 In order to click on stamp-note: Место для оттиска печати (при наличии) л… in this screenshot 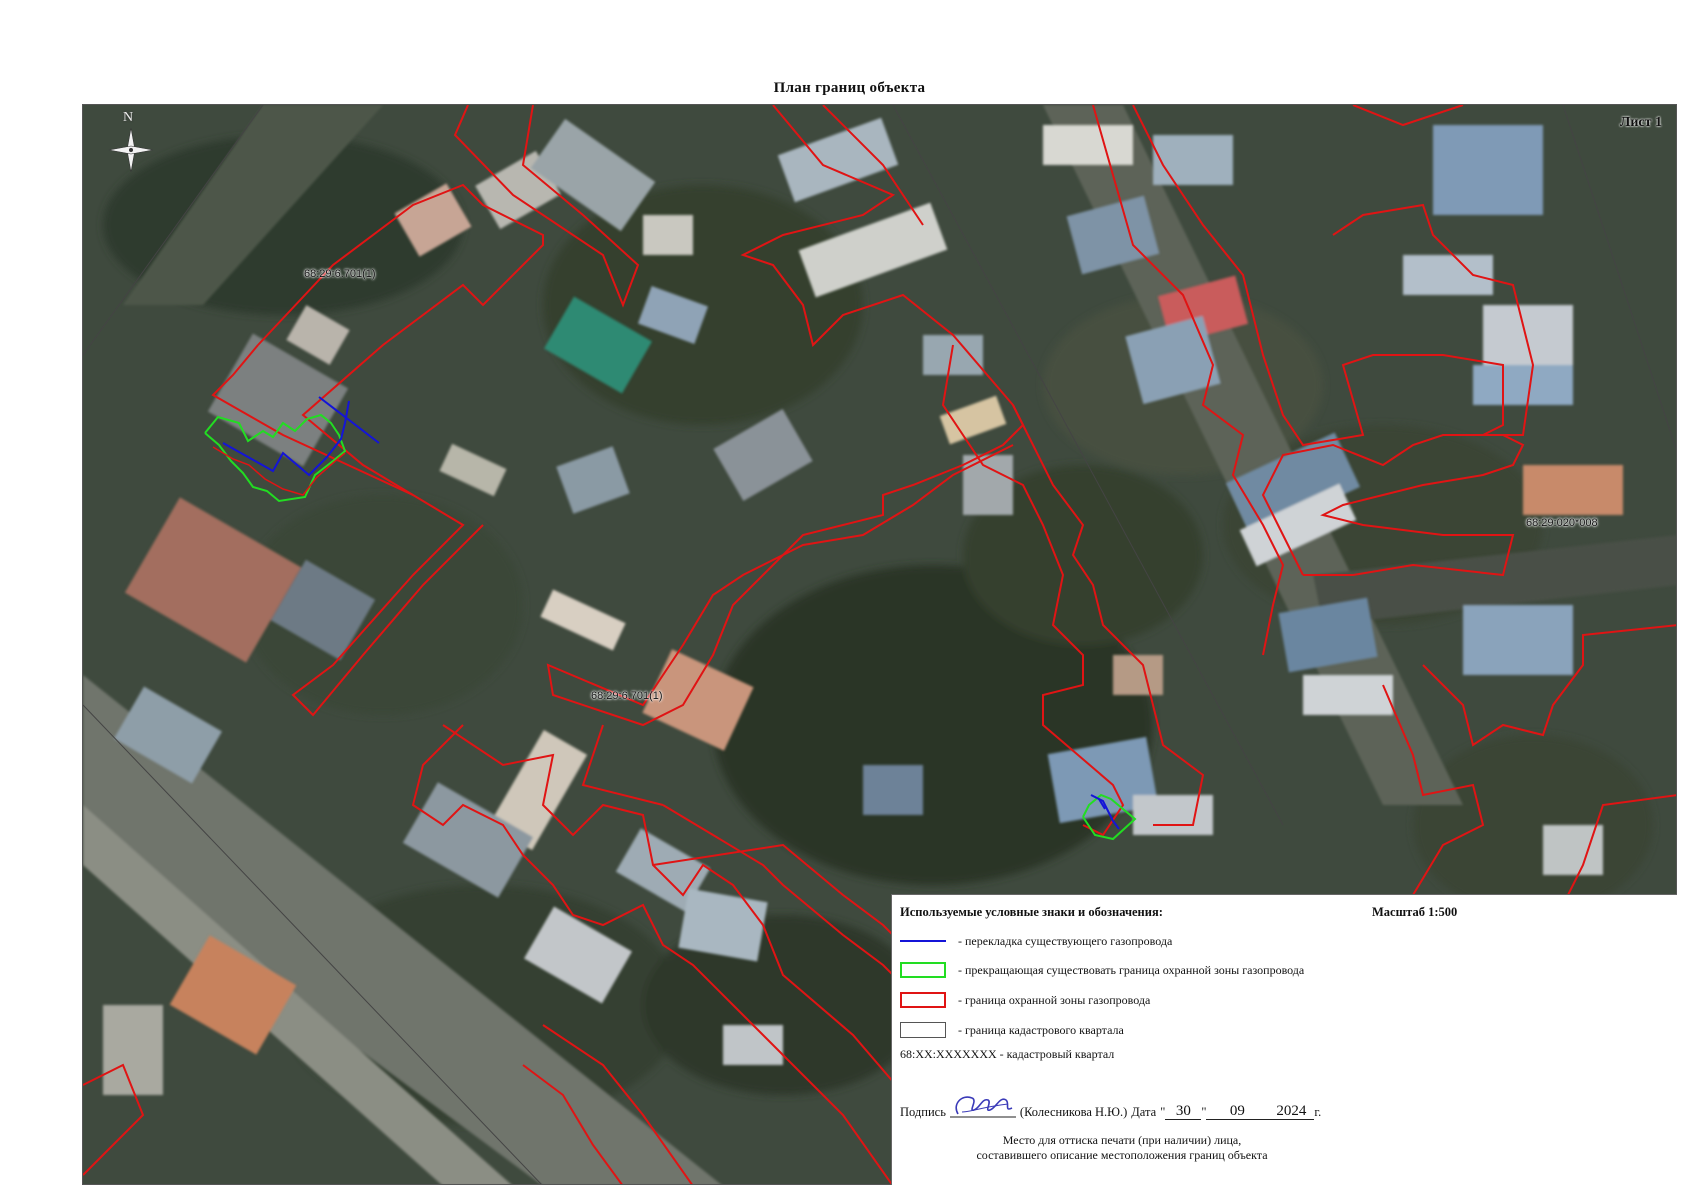, I will do `click(1122, 1148)`.